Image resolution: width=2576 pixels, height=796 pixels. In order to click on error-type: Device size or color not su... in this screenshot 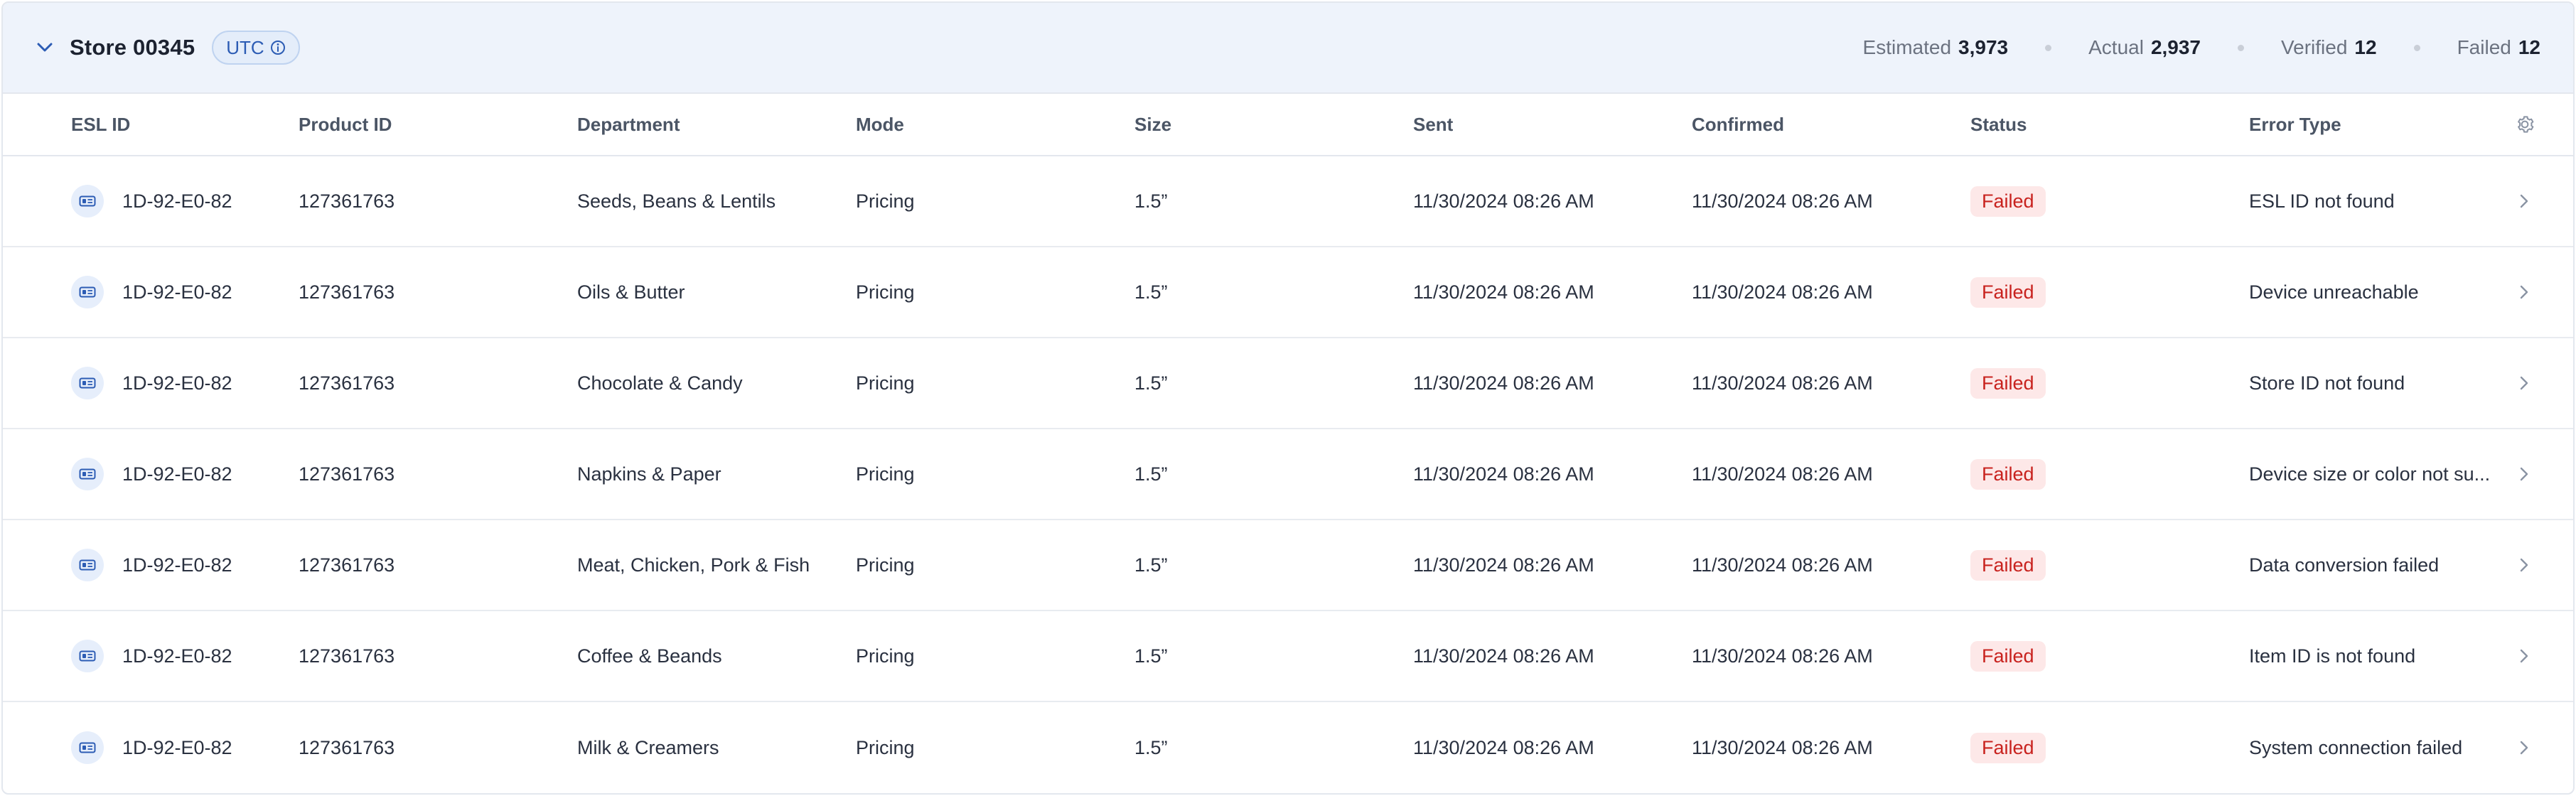, I will do `click(2370, 474)`.